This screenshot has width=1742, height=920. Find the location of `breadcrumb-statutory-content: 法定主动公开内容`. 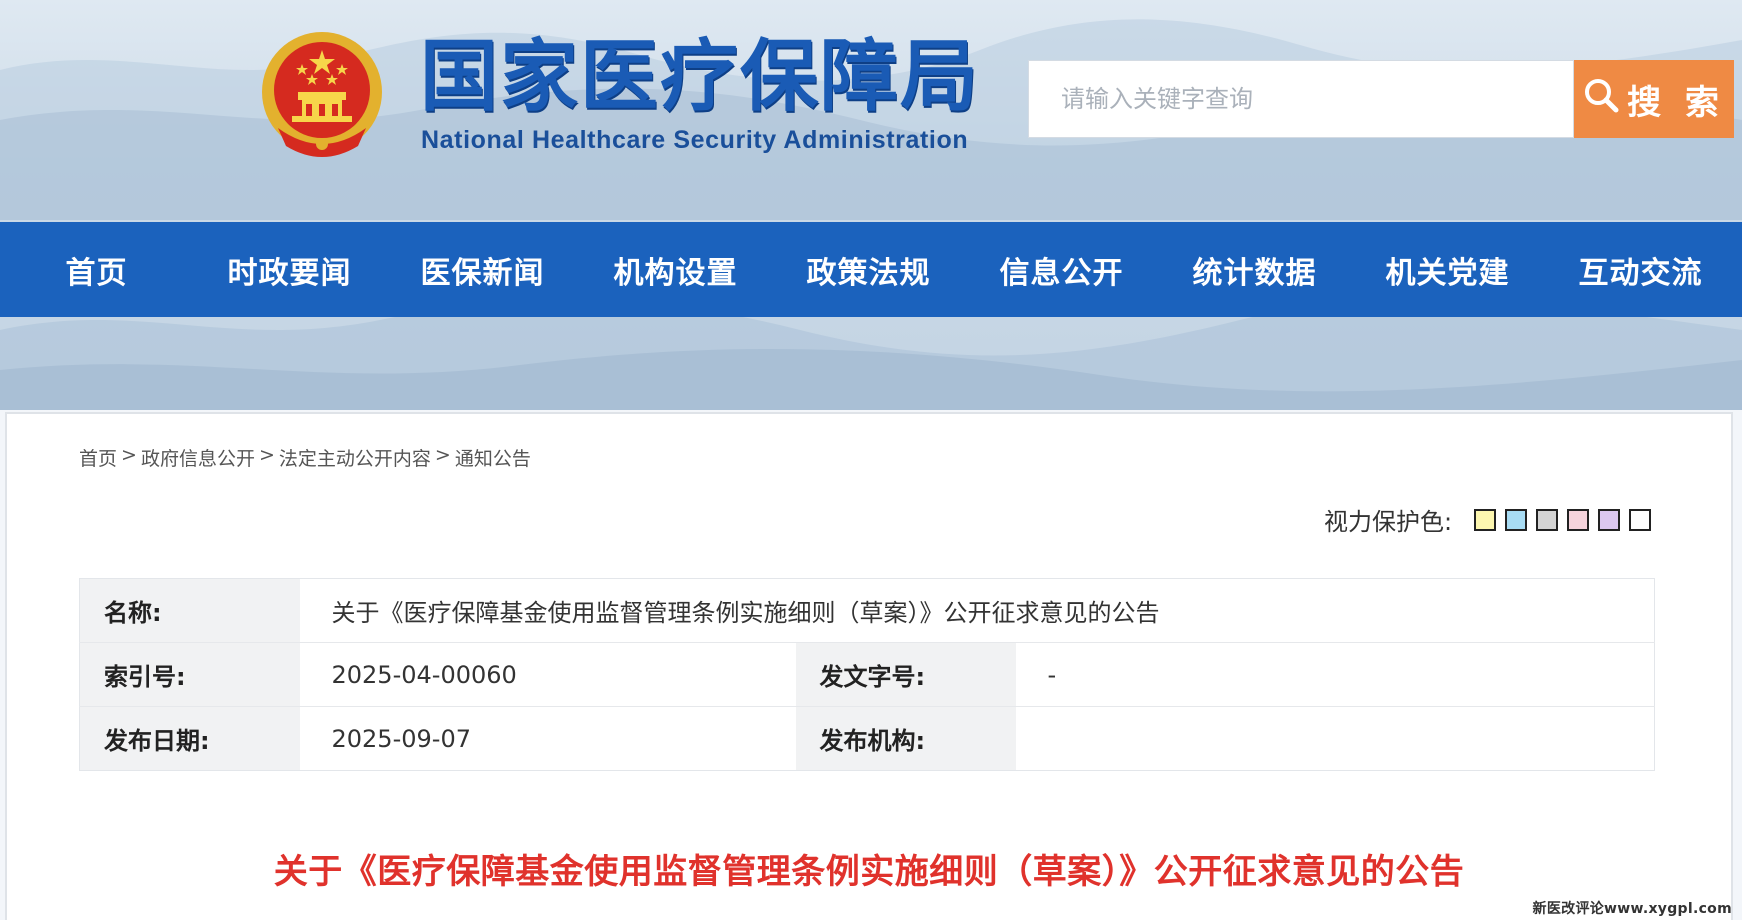

breadcrumb-statutory-content: 法定主动公开内容 is located at coordinates (355, 457).